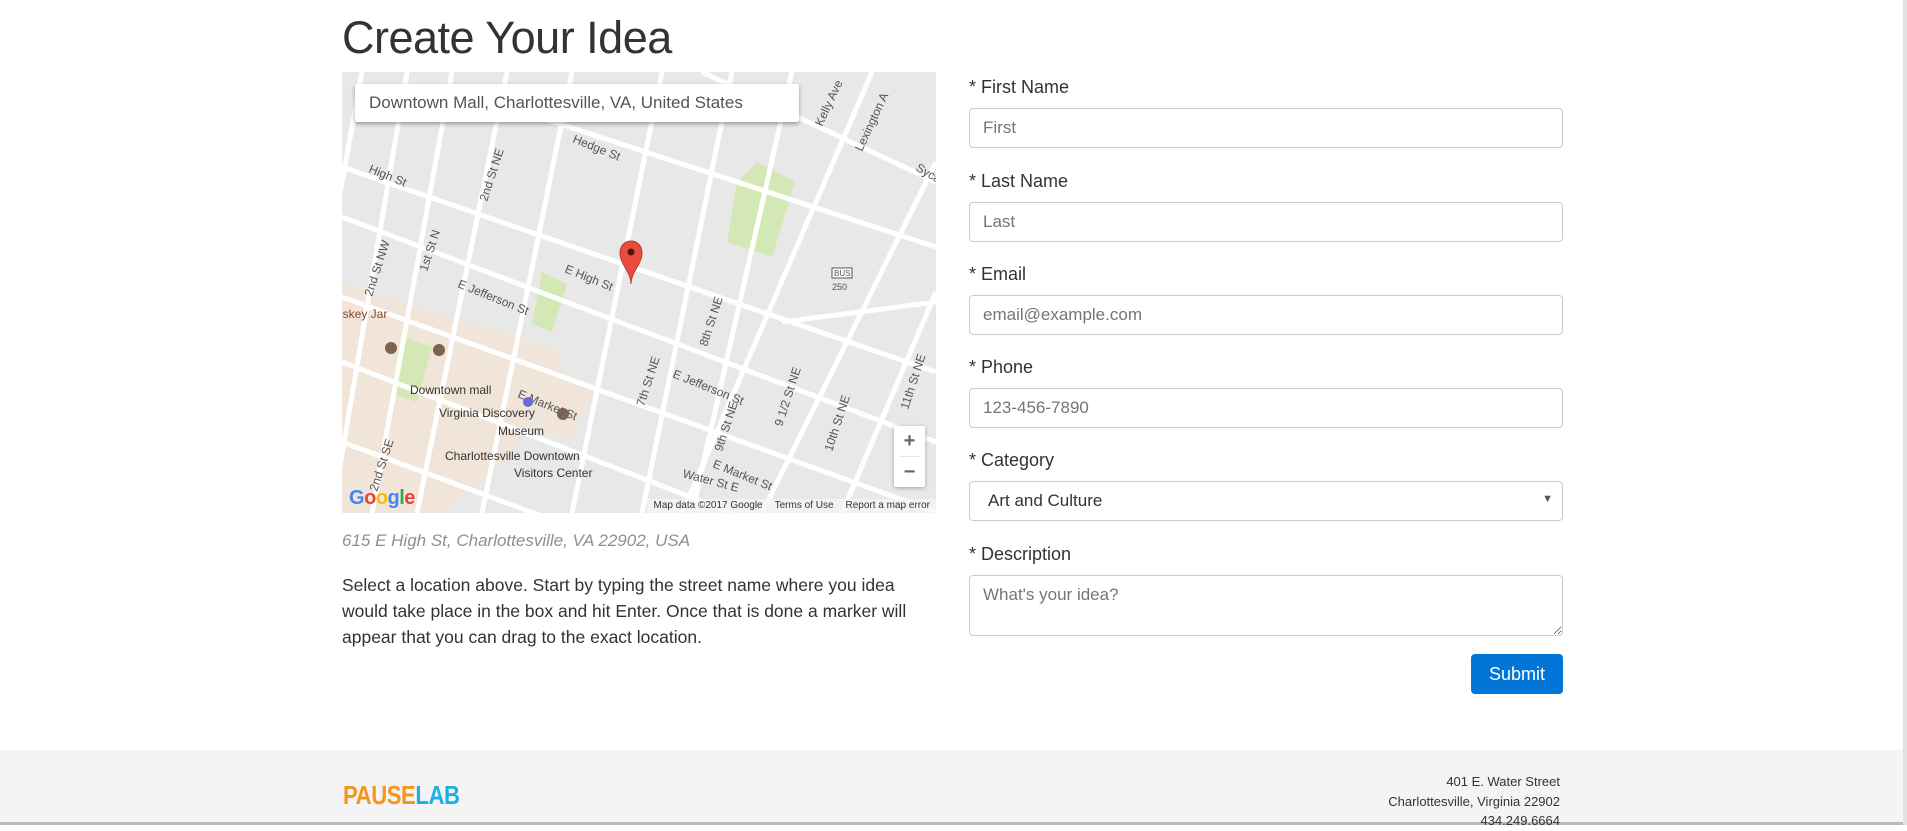  What do you see at coordinates (842, 273) in the screenshot?
I see `map-label: BUS` at bounding box center [842, 273].